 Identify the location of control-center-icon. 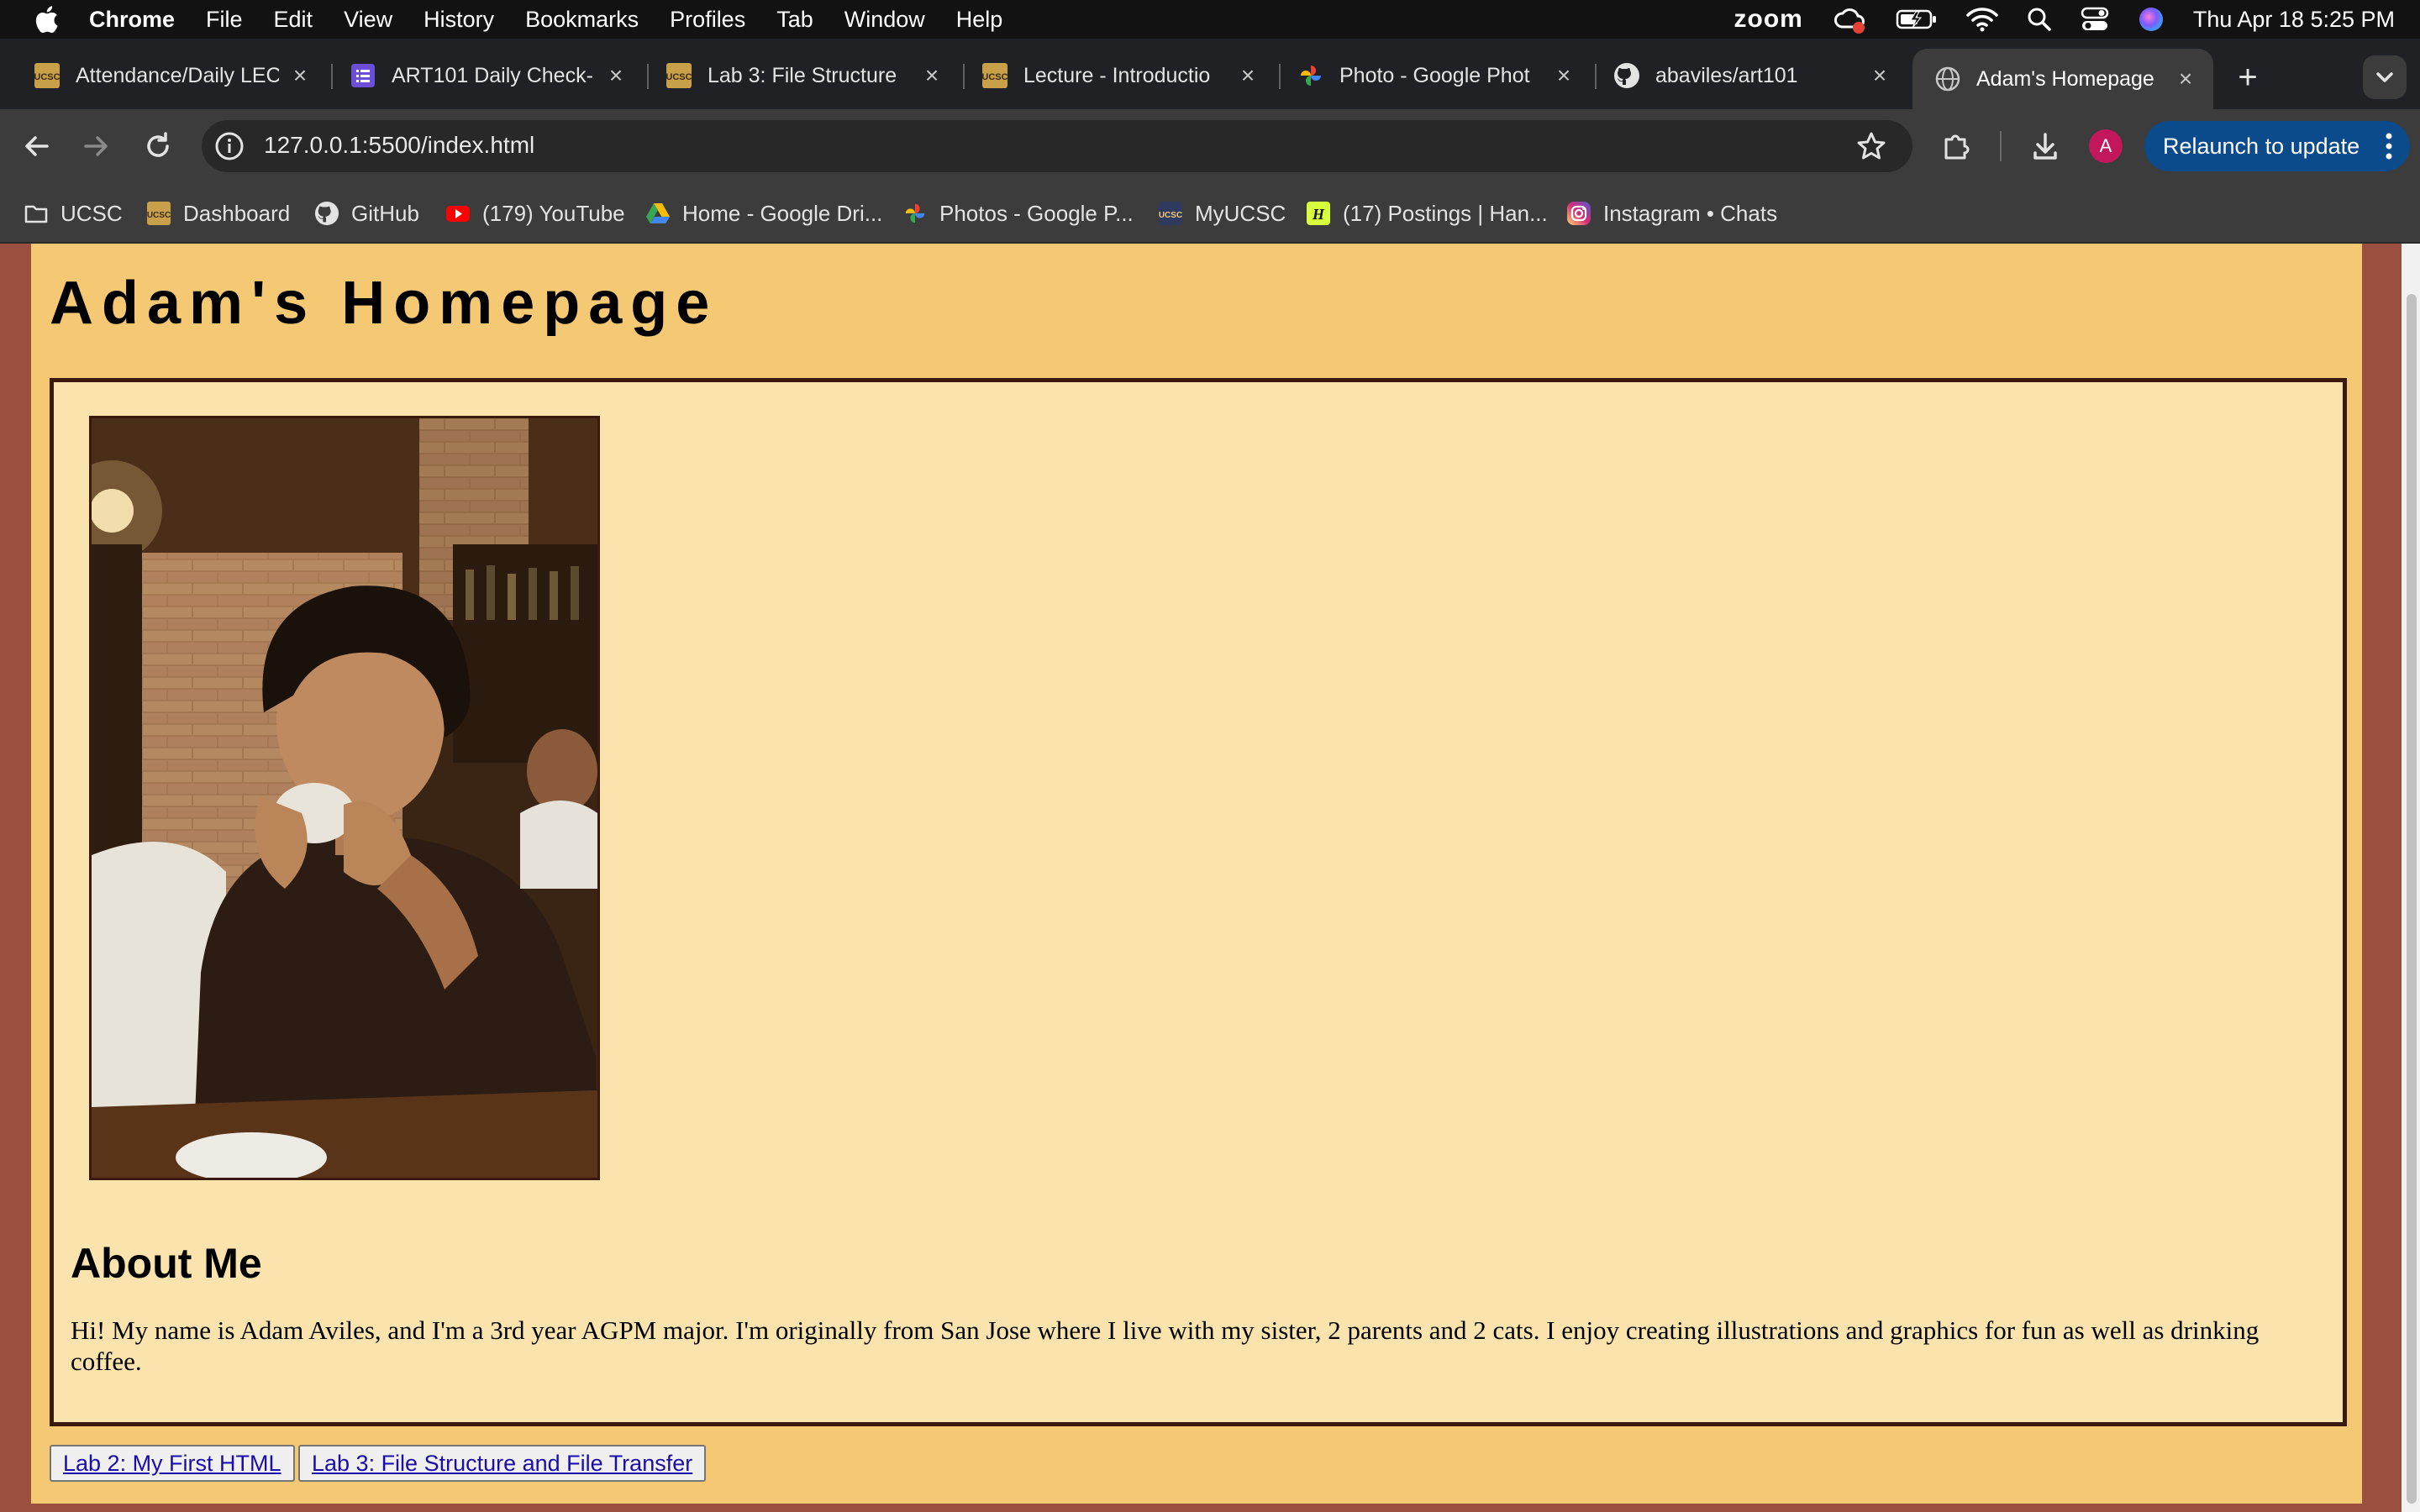
(2095, 19).